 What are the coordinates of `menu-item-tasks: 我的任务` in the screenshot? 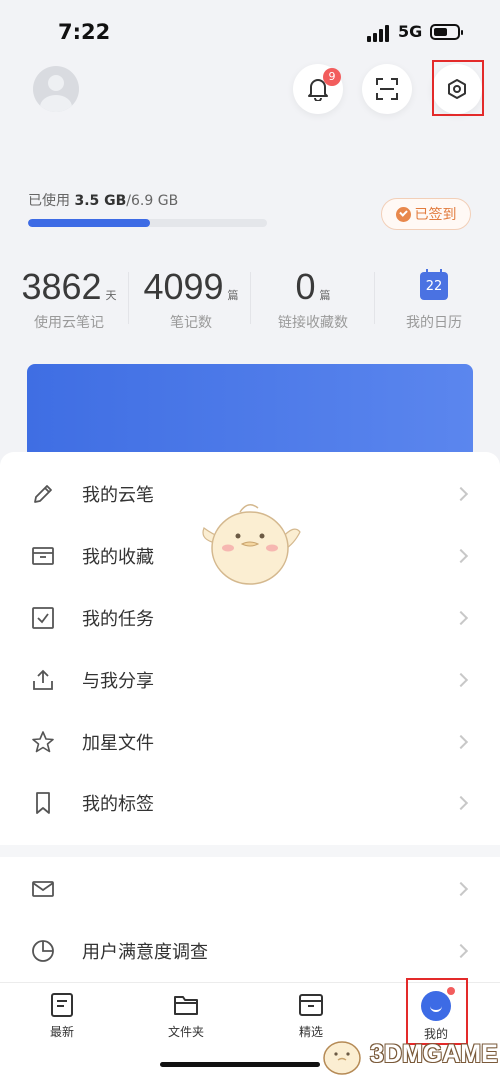 It's located at (250, 618).